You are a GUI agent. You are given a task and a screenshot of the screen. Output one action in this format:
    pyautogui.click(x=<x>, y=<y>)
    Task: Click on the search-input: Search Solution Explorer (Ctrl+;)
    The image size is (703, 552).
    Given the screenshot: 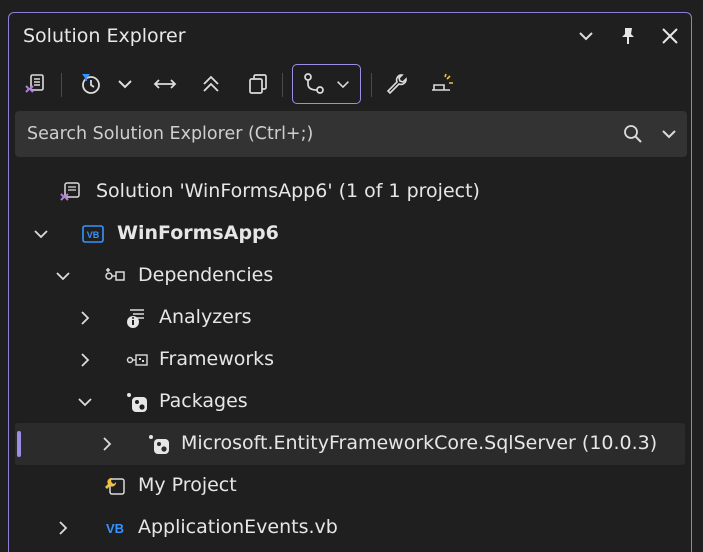 What is the action you would take?
    pyautogui.click(x=170, y=134)
    